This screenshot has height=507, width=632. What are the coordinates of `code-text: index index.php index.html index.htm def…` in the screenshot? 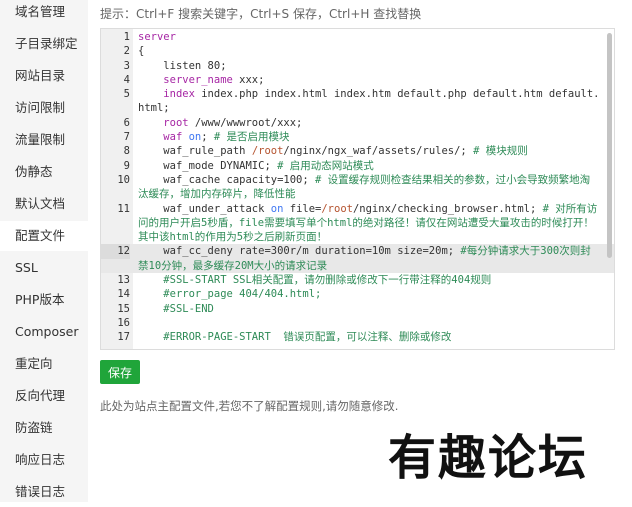 It's located at (376, 101).